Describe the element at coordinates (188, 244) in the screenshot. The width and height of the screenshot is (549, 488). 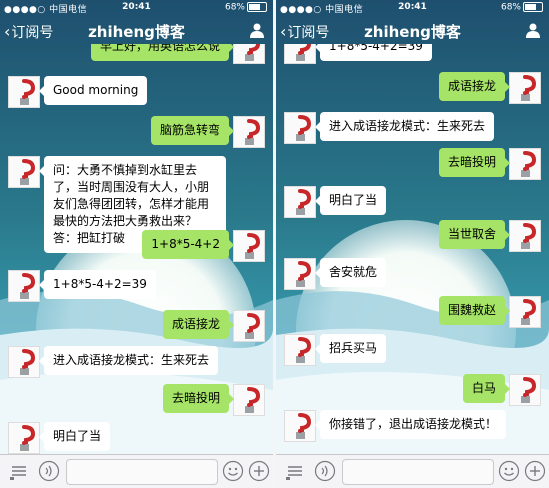
I see `outgoing-bubble: 1+8*5-4+2` at that location.